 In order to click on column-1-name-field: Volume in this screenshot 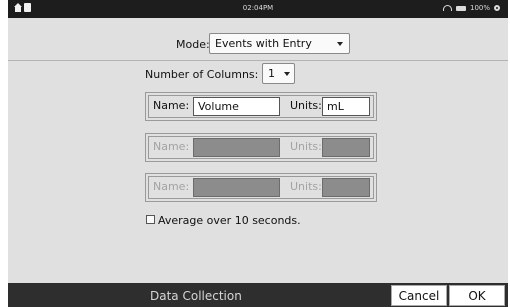, I will do `click(236, 106)`.